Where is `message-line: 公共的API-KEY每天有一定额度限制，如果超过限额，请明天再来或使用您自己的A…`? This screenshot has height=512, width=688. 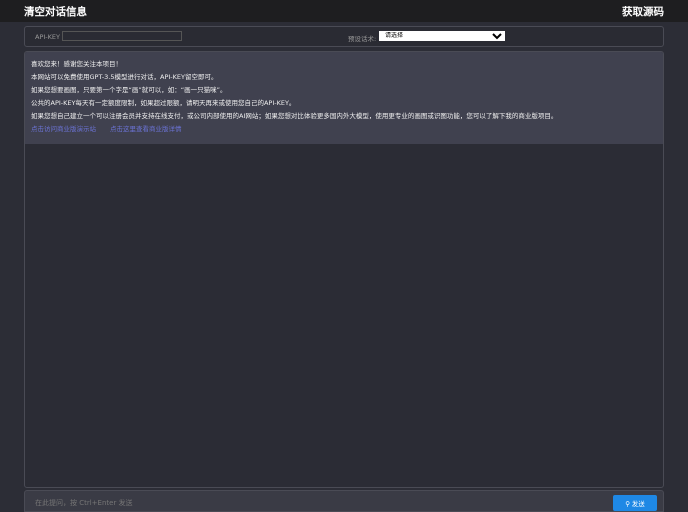
message-line: 公共的API-KEY每天有一定额度限制，如果超过限额，请明天再来或使用您自己的A… is located at coordinates (163, 103).